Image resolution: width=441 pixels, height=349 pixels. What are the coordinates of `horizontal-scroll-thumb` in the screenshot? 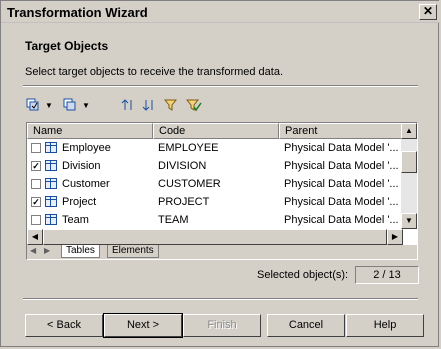 It's located at (215, 237).